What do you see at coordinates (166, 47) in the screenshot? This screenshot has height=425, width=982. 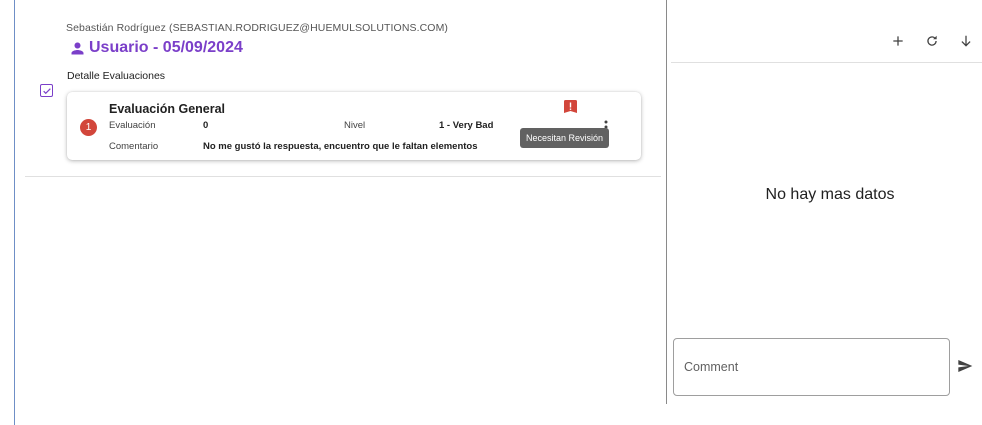 I see `page-title: Usuario - 05/09/2024` at bounding box center [166, 47].